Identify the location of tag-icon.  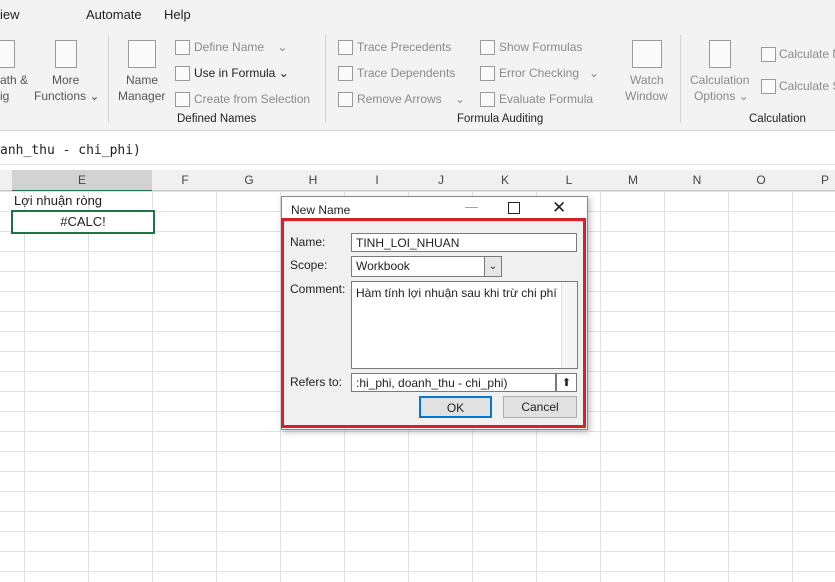
(182, 47).